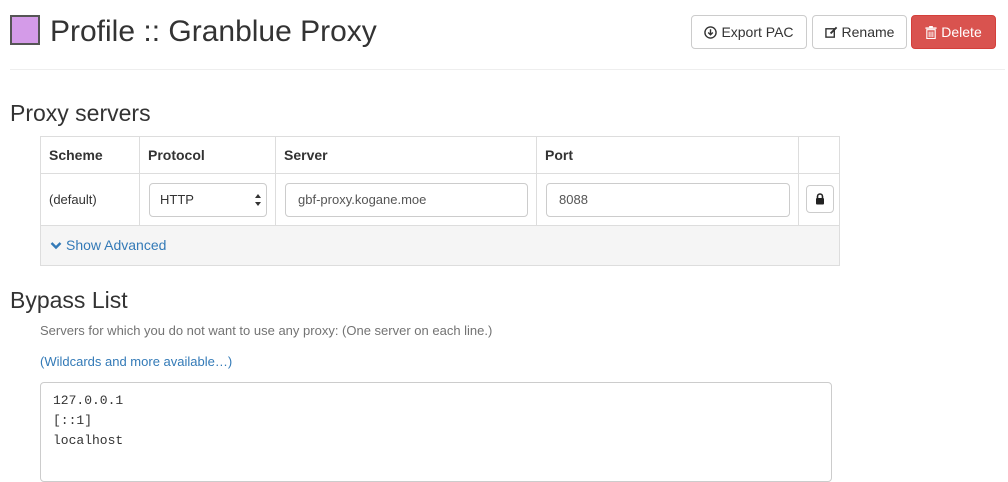  I want to click on protocol-cell: HTTP, so click(208, 199).